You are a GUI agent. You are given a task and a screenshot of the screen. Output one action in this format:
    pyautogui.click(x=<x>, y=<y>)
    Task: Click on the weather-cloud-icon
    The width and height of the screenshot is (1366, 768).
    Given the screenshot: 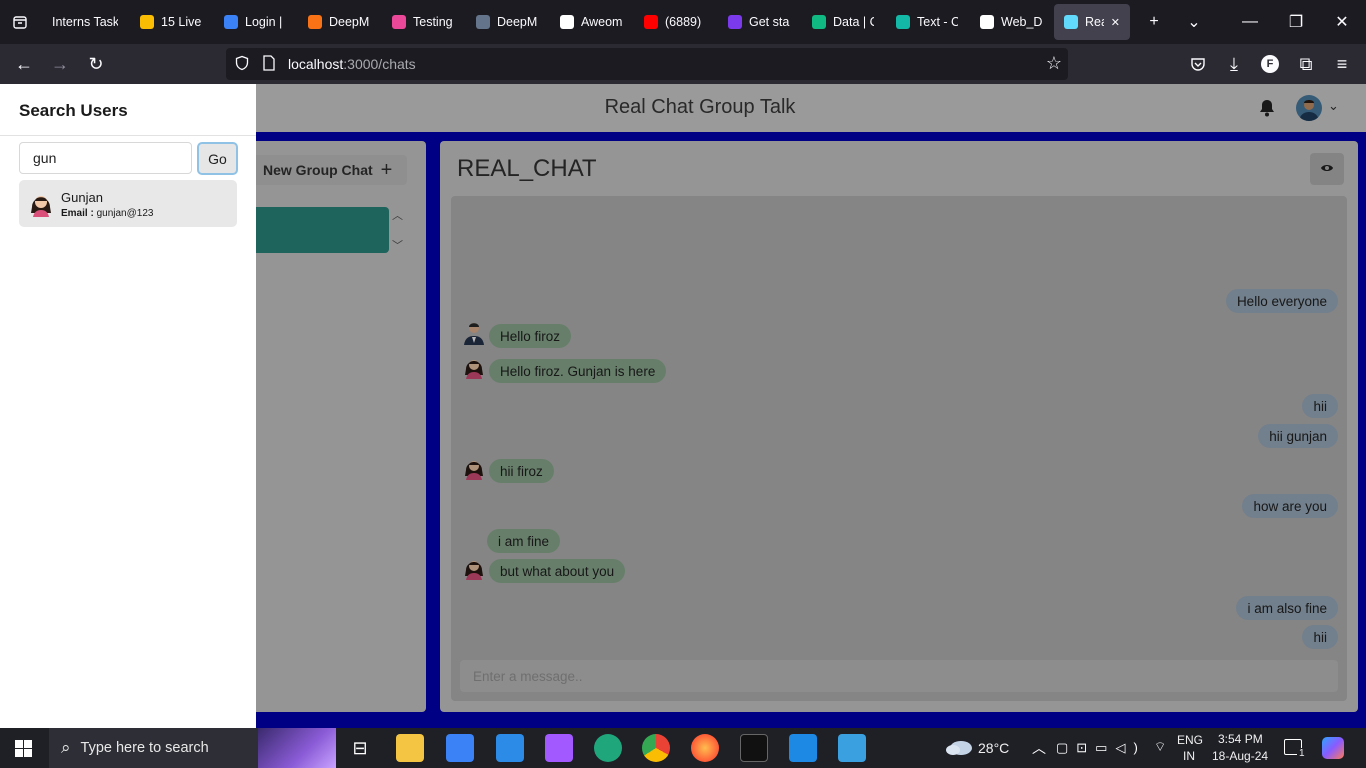 What is the action you would take?
    pyautogui.click(x=959, y=749)
    